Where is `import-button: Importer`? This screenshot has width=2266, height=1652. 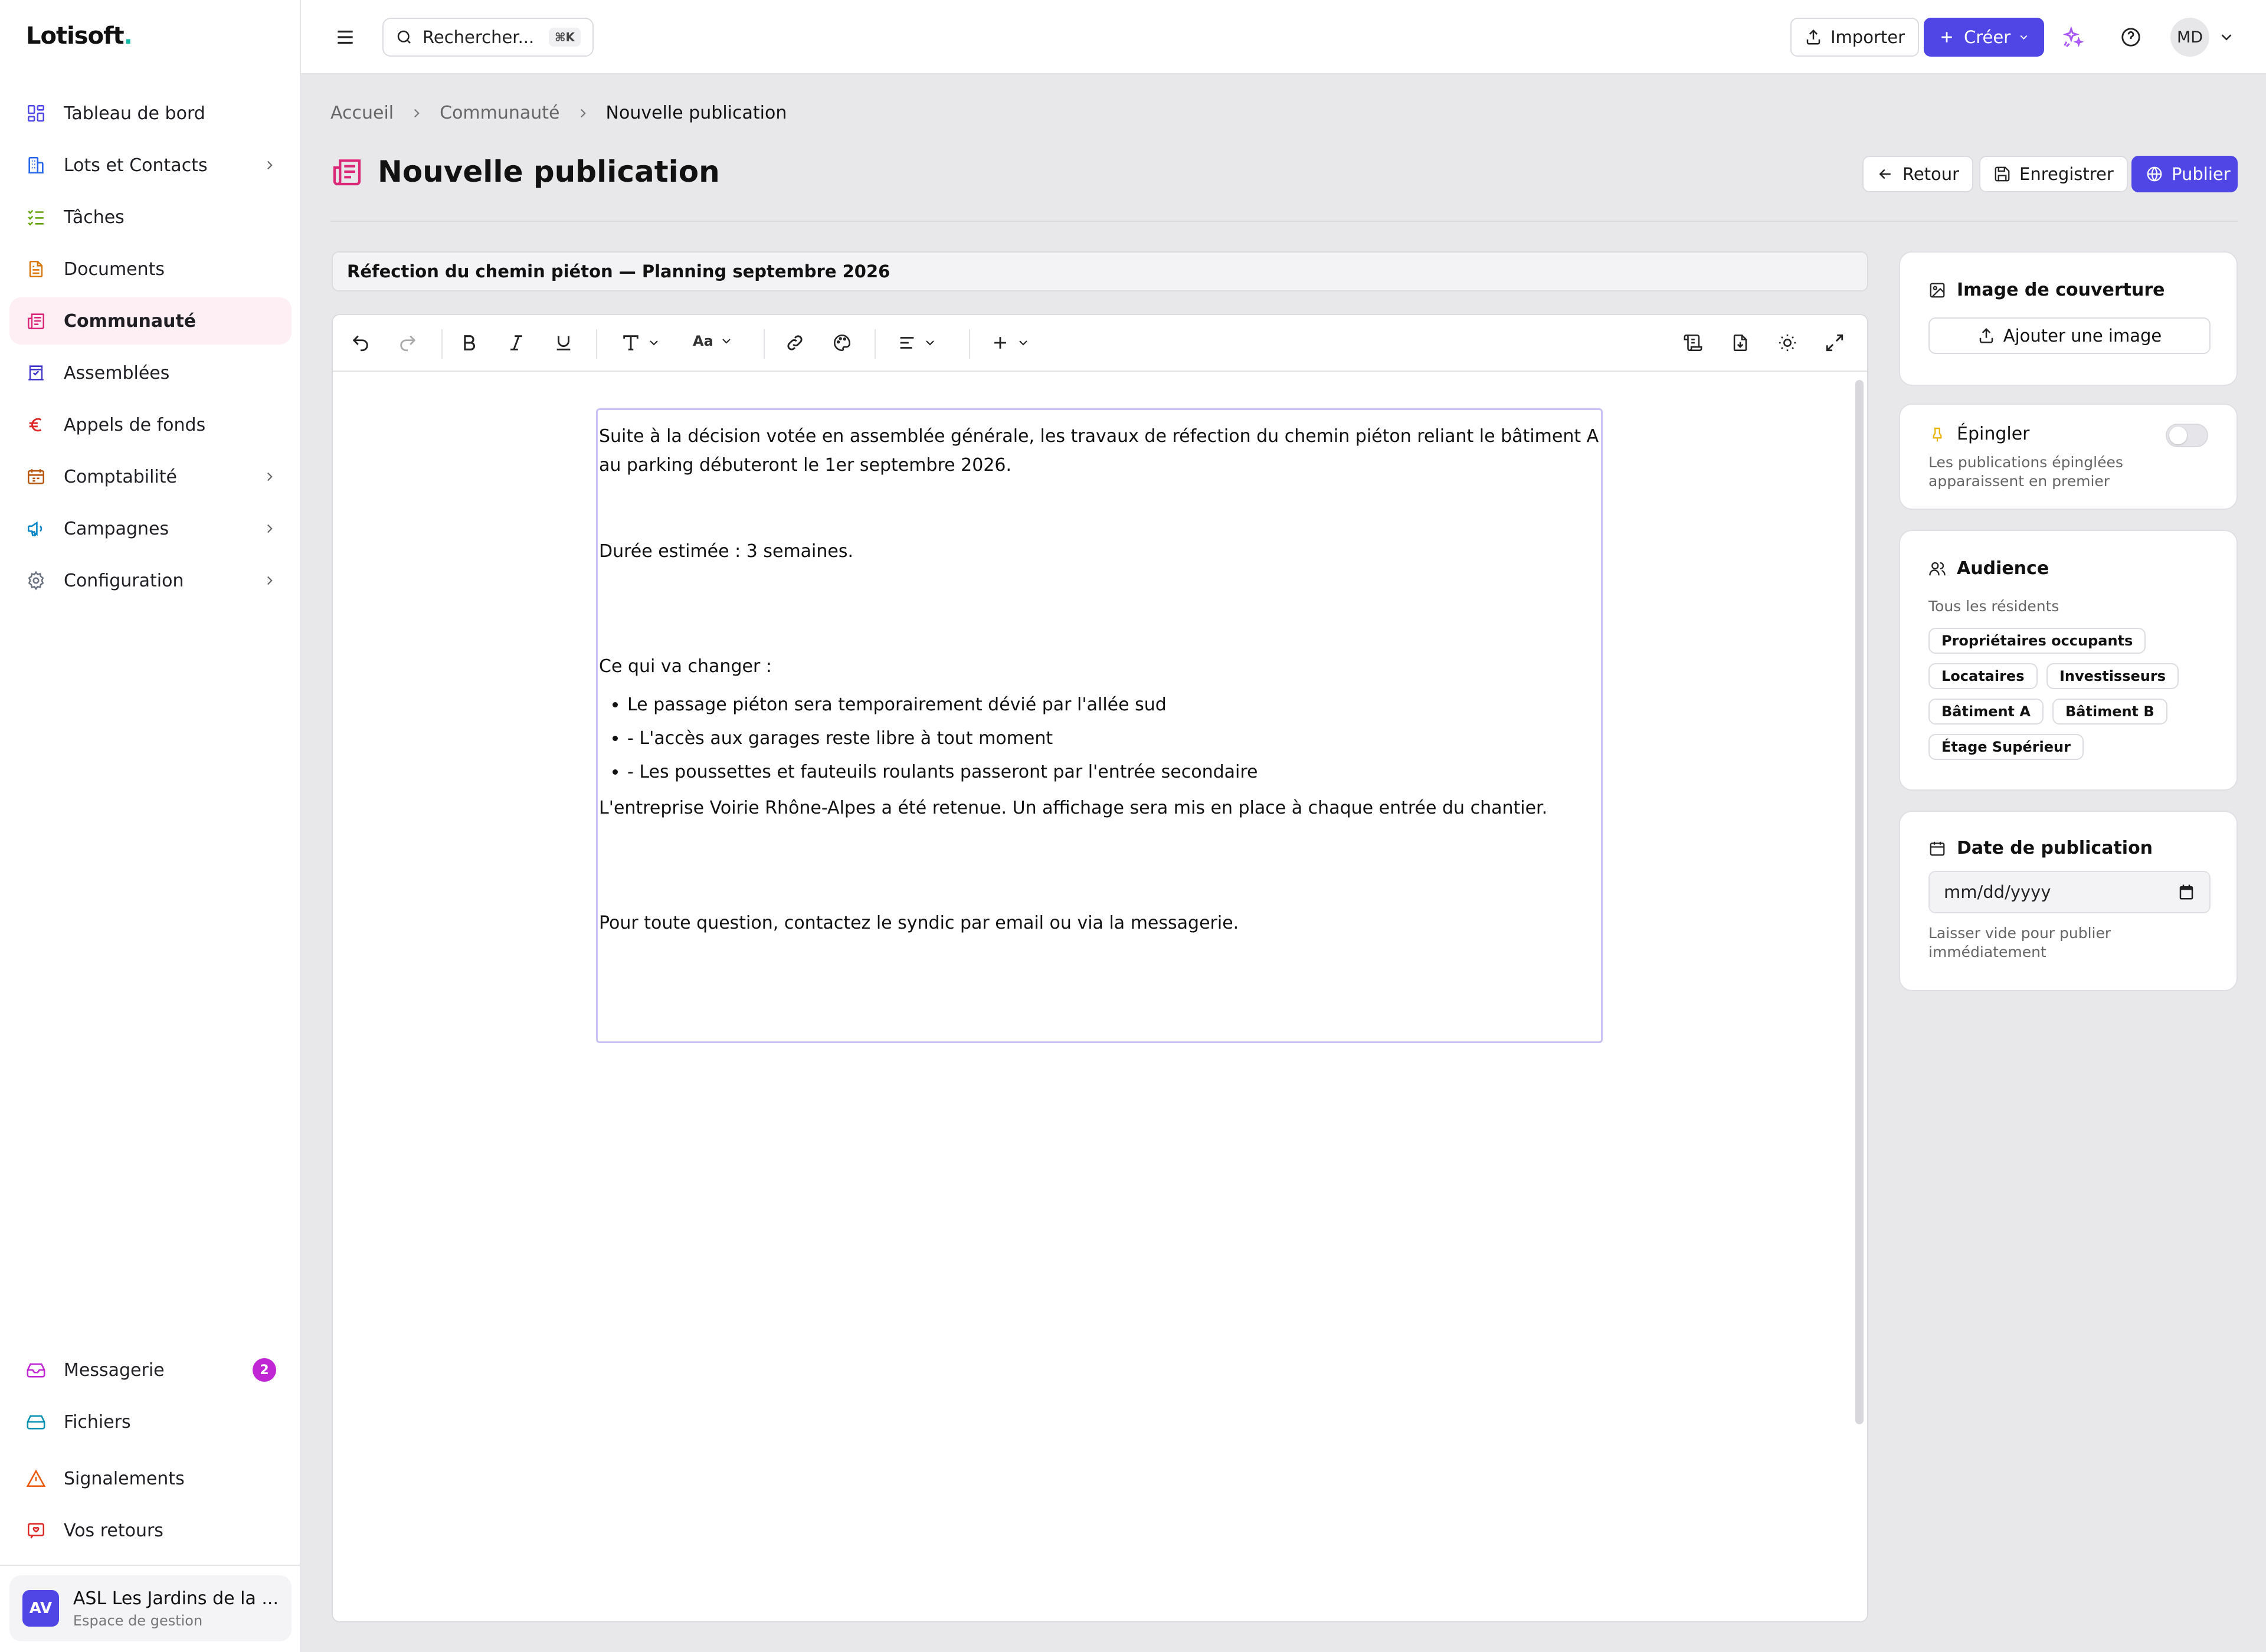
import-button: Importer is located at coordinates (1855, 37).